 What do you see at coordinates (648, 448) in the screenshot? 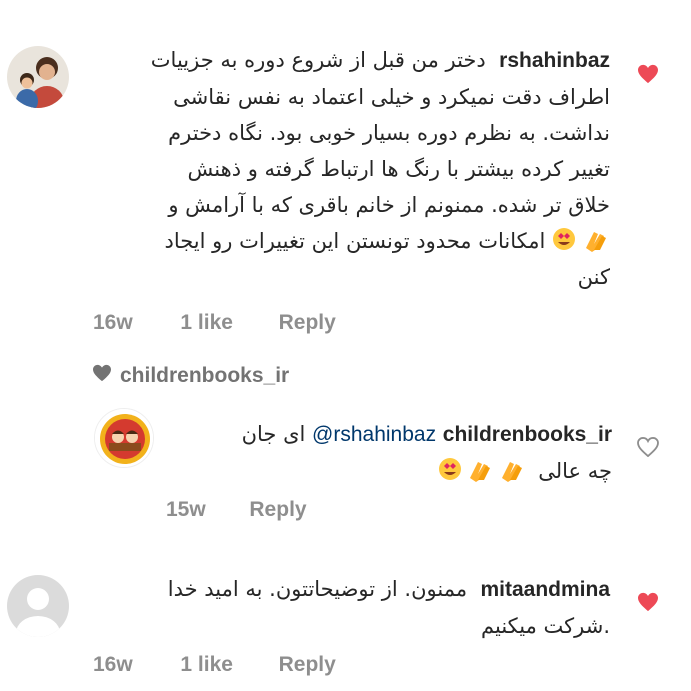
I see `like-heart-outline-icon` at bounding box center [648, 448].